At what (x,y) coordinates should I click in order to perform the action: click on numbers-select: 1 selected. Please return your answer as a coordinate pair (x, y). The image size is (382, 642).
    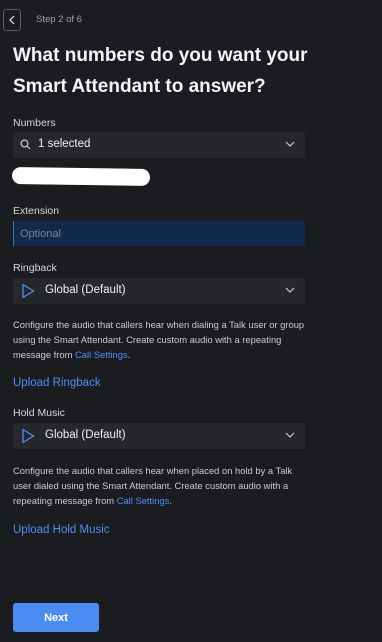
    Looking at the image, I should click on (159, 145).